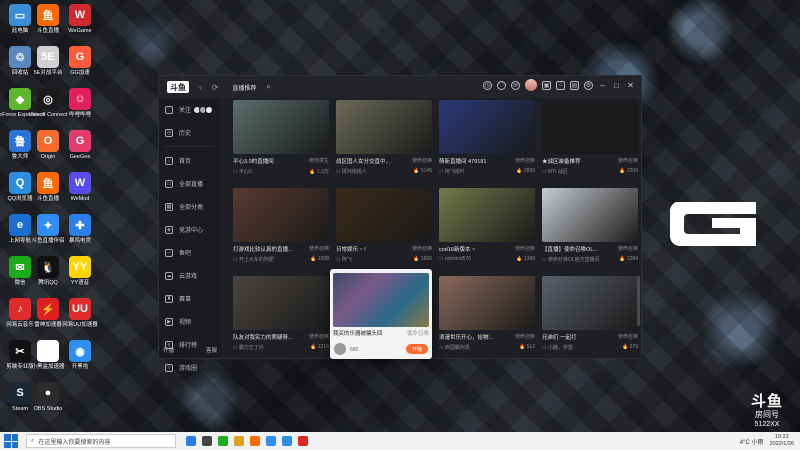 The image size is (800, 450). What do you see at coordinates (531, 85) in the screenshot?
I see `user-avatar` at bounding box center [531, 85].